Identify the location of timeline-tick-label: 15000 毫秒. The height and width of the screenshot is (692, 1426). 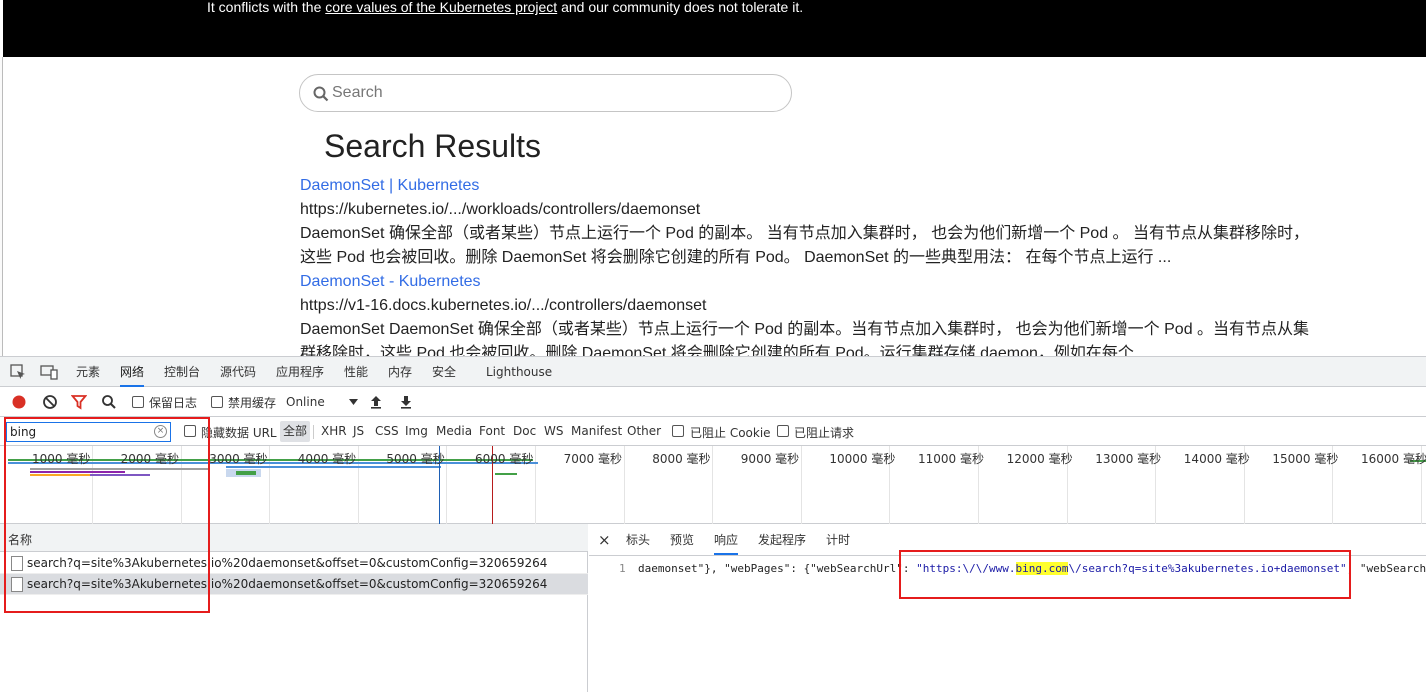
(1305, 459).